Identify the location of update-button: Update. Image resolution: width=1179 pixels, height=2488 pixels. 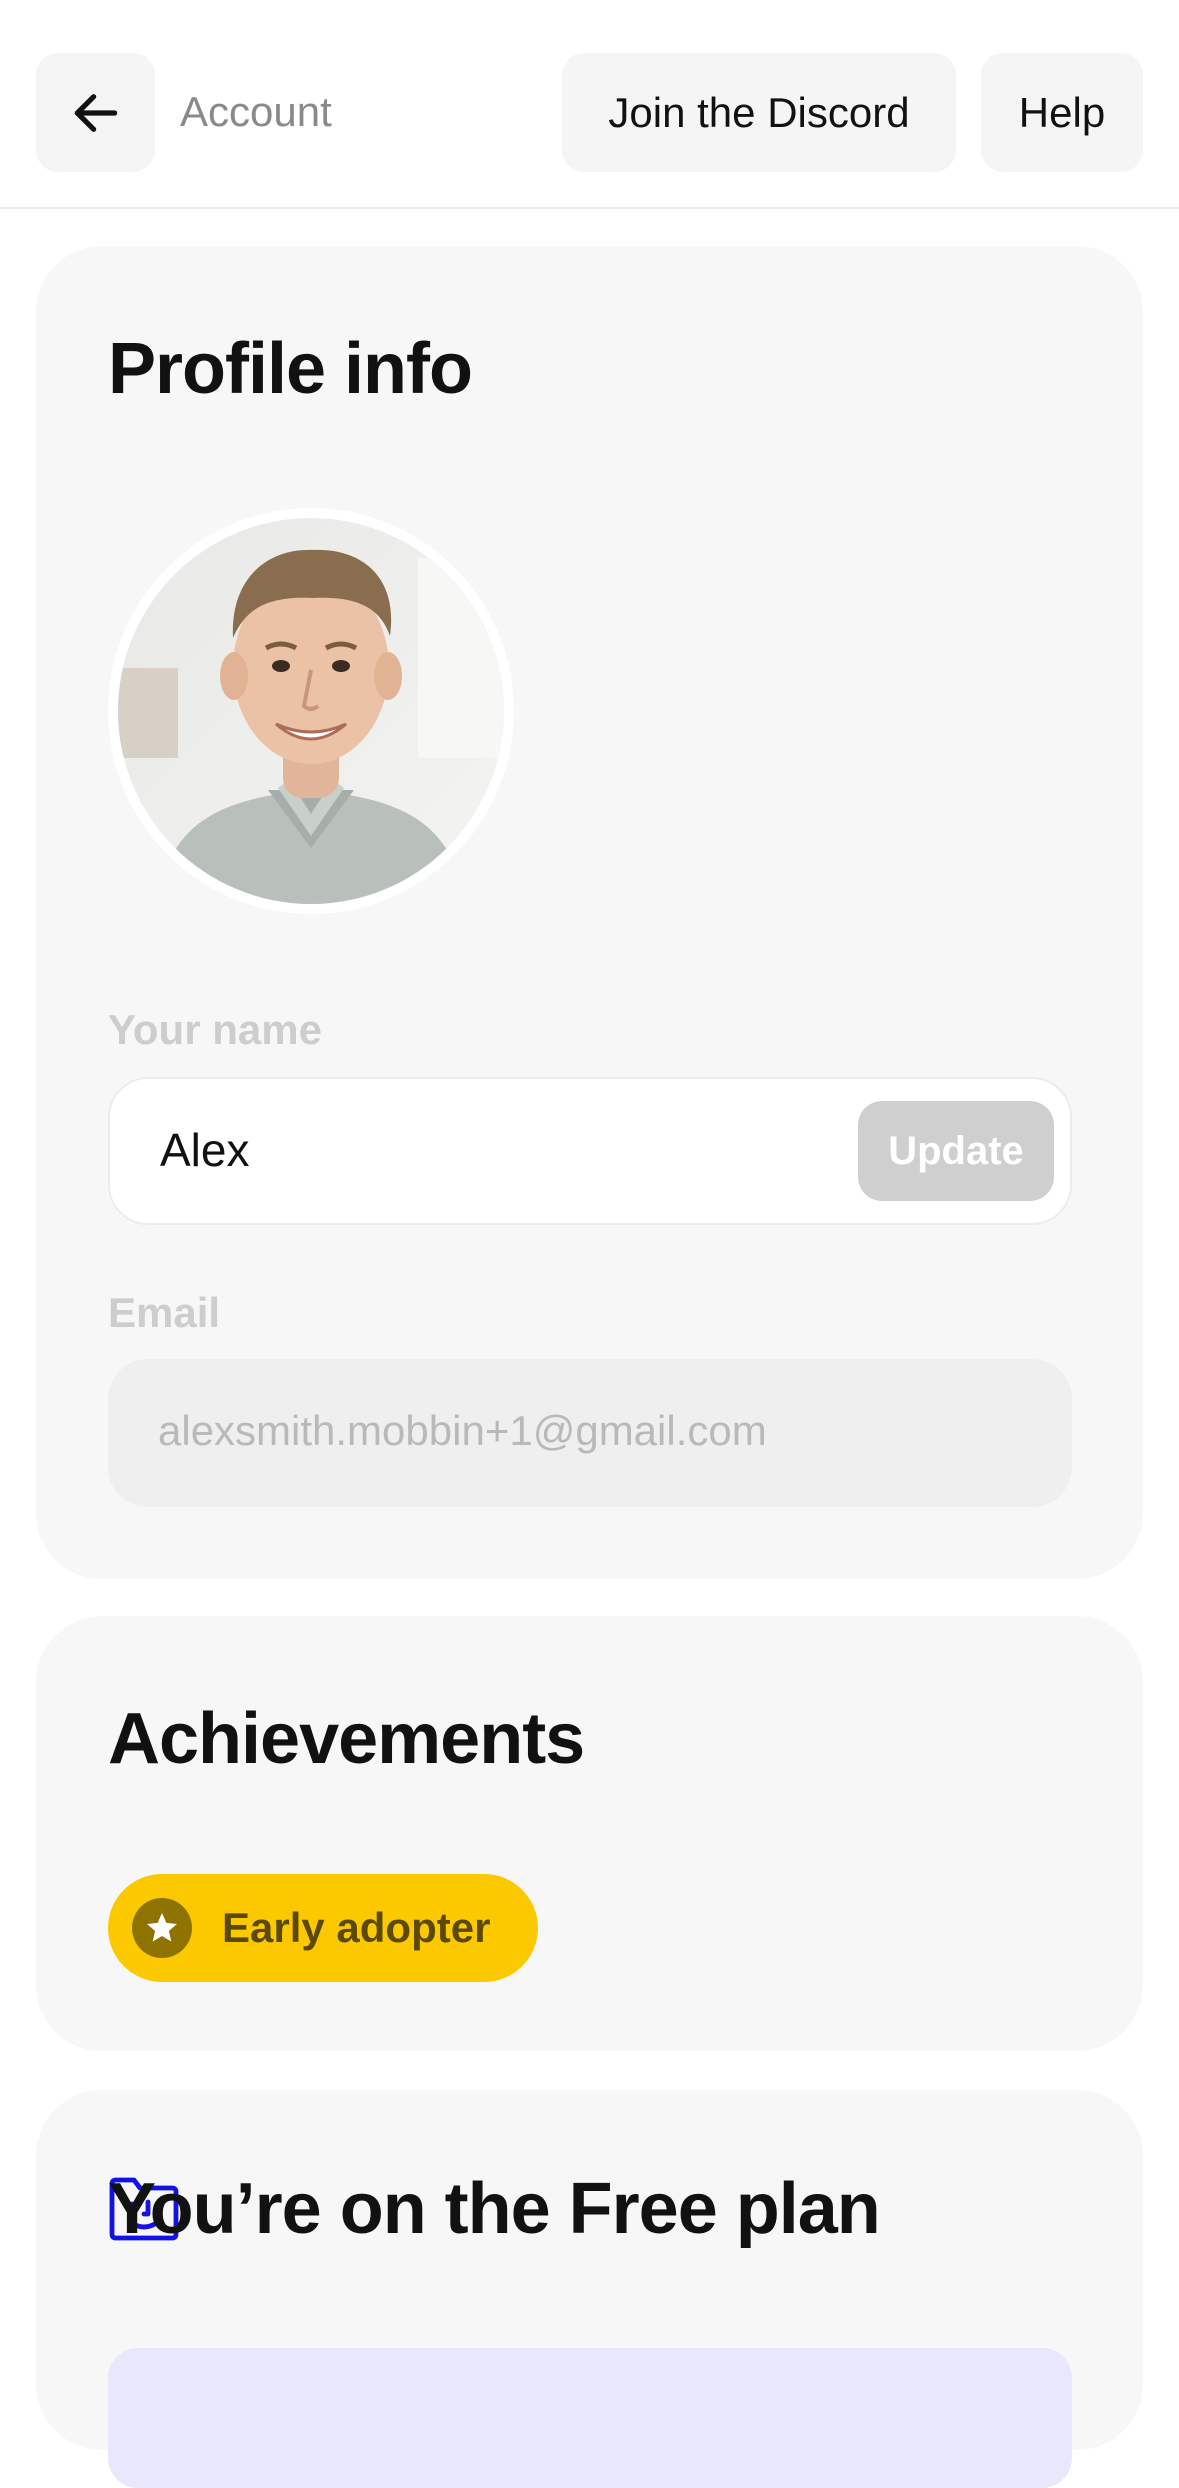
(956, 1151).